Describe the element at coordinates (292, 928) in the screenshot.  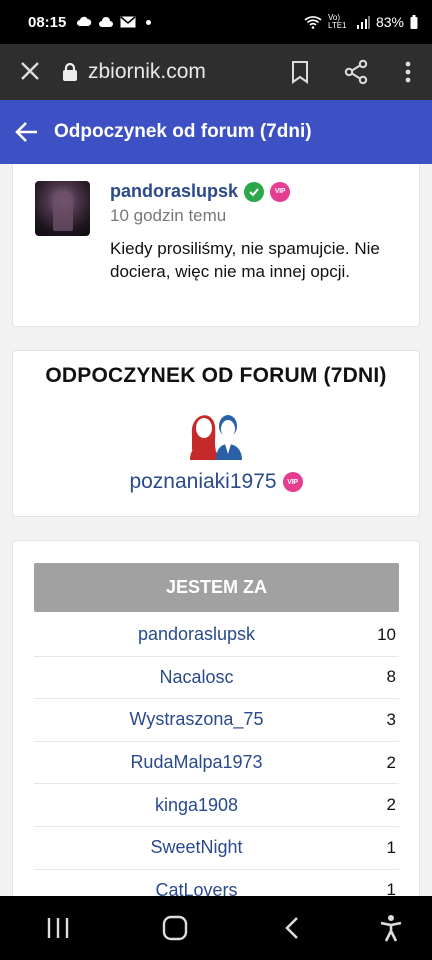
I see `back-nav-icon` at that location.